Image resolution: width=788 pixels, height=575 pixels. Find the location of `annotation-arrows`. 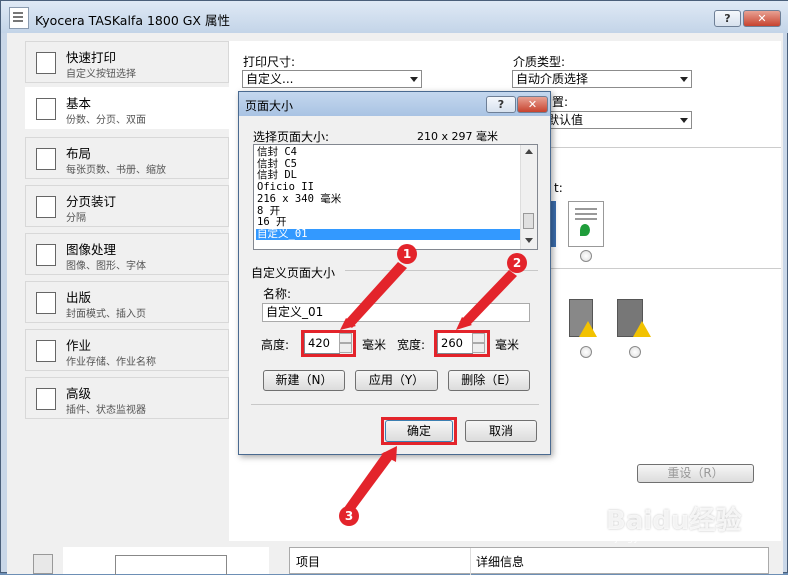

annotation-arrows is located at coordinates (428, 387).